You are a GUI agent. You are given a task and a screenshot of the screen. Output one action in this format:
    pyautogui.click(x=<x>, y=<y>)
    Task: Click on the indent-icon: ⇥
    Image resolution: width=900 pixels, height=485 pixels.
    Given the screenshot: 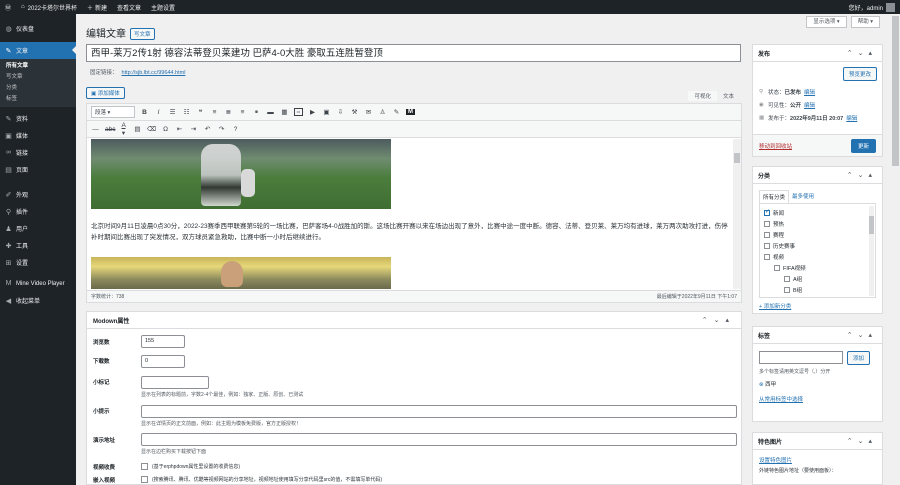 What is the action you would take?
    pyautogui.click(x=193, y=129)
    